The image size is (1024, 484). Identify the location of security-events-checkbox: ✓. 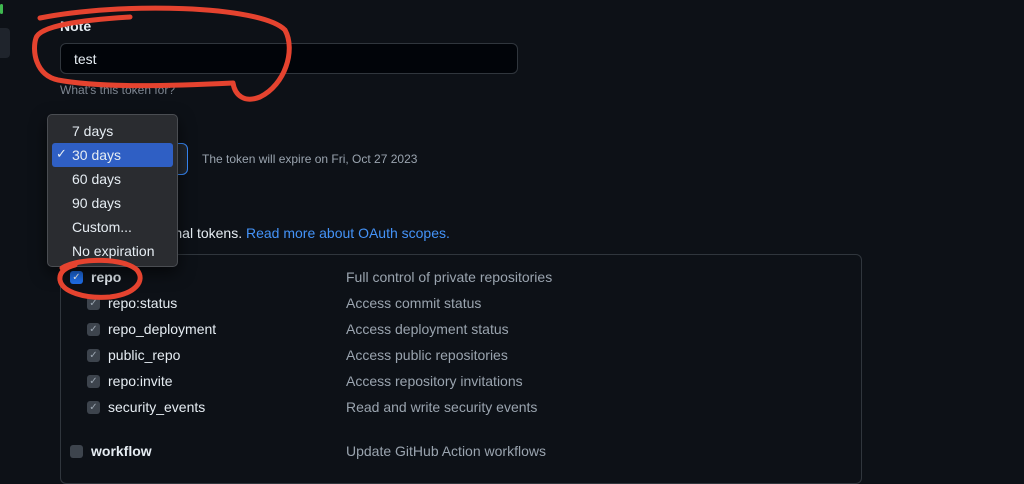
(93, 407).